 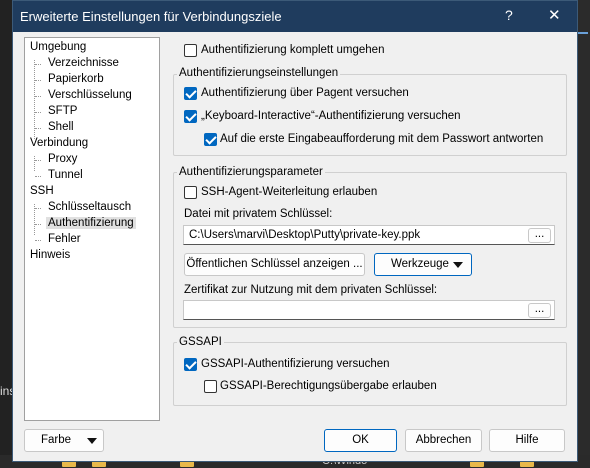 I want to click on private-key-label: Datei mit privatem Schlüssel:, so click(x=258, y=214).